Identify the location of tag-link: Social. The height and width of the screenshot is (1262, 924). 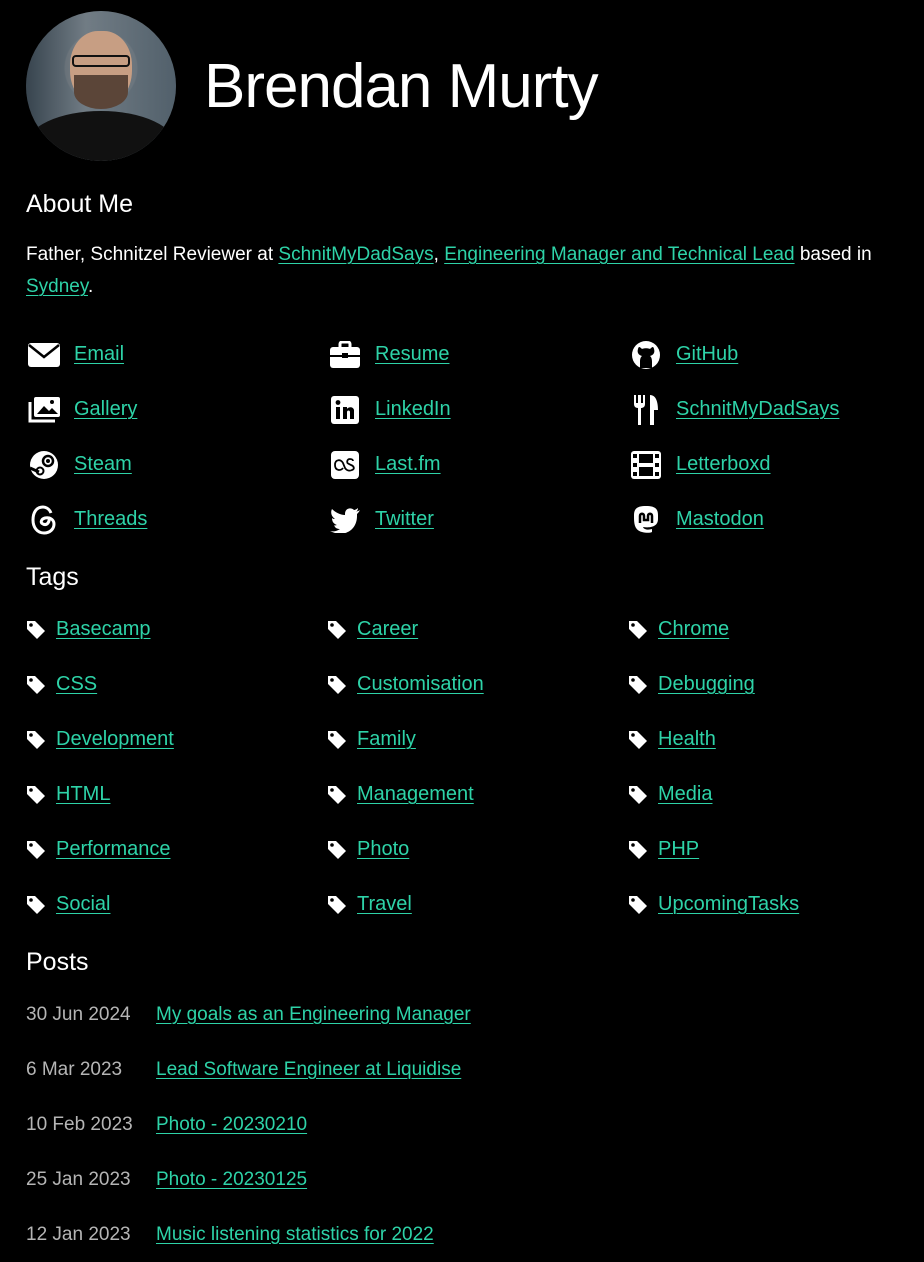
(83, 904).